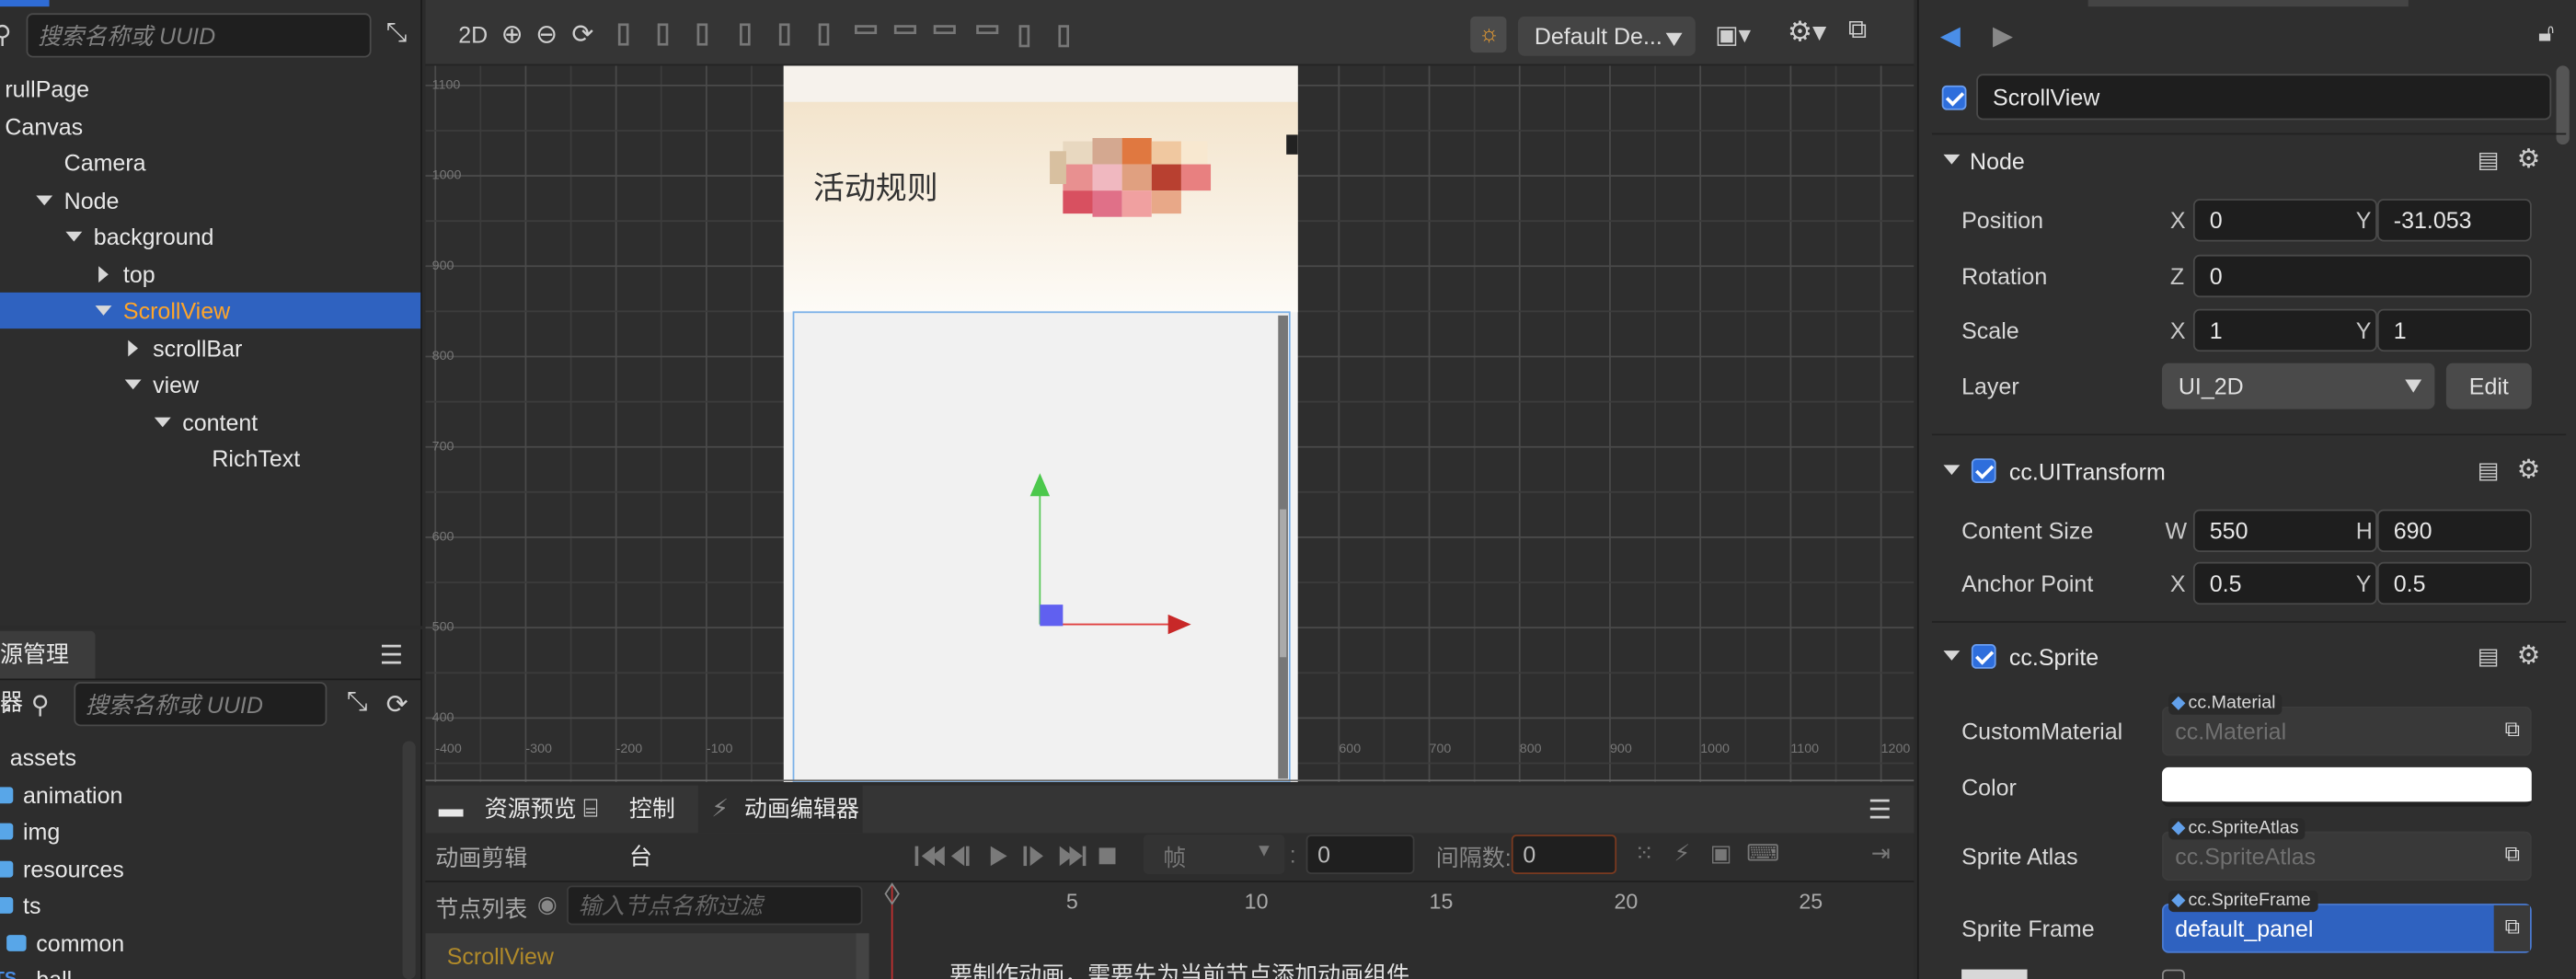 The height and width of the screenshot is (979, 2576). What do you see at coordinates (200, 831) in the screenshot?
I see `asset-item: img` at bounding box center [200, 831].